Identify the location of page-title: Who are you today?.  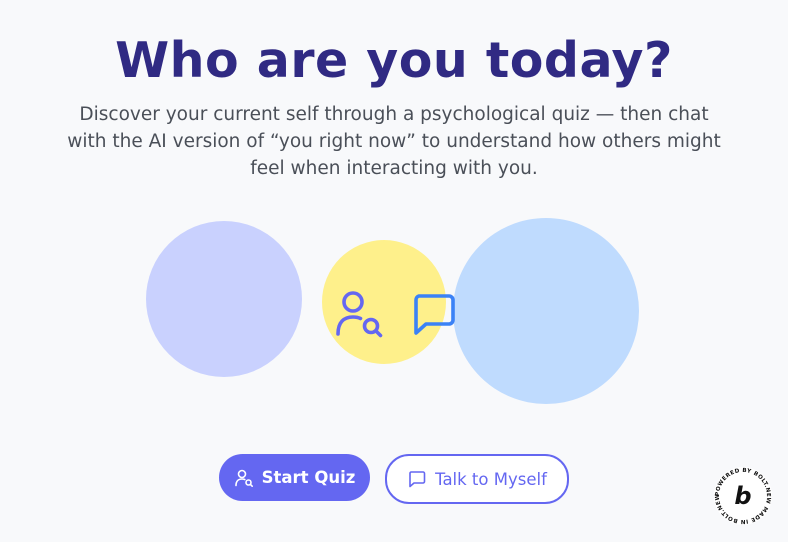
(394, 60).